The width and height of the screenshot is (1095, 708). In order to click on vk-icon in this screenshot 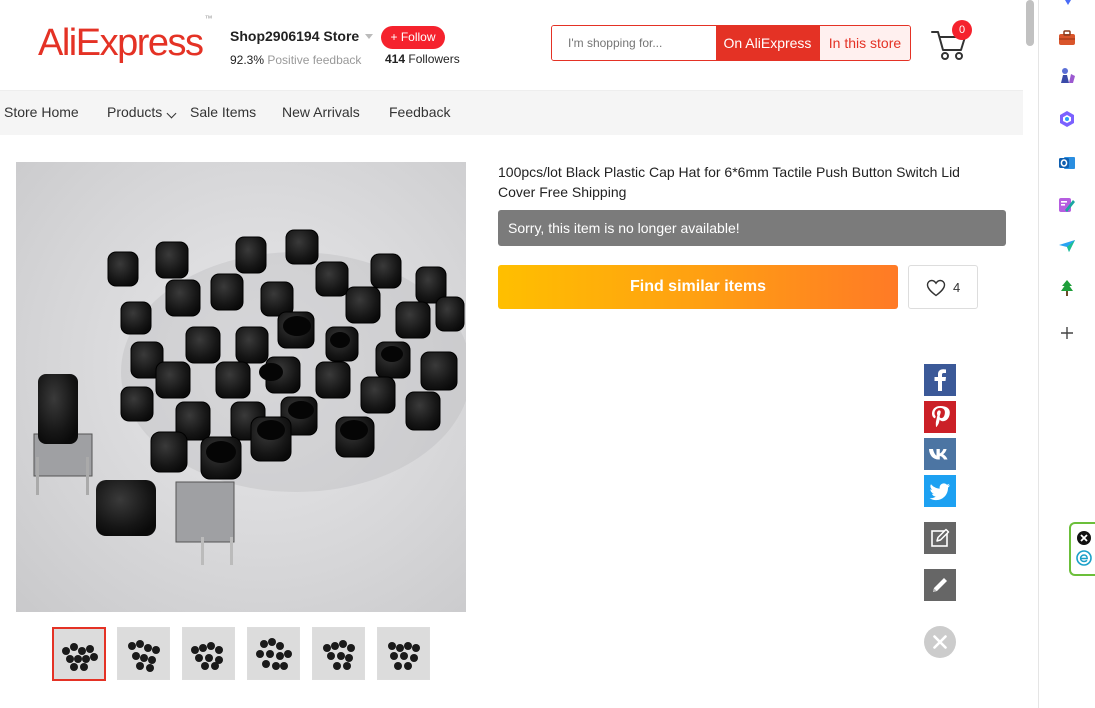, I will do `click(940, 454)`.